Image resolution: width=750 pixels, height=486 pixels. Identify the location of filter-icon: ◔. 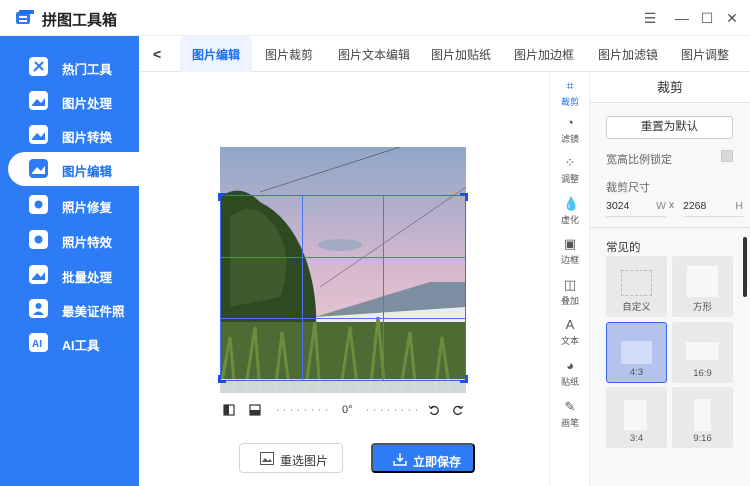
(570, 122).